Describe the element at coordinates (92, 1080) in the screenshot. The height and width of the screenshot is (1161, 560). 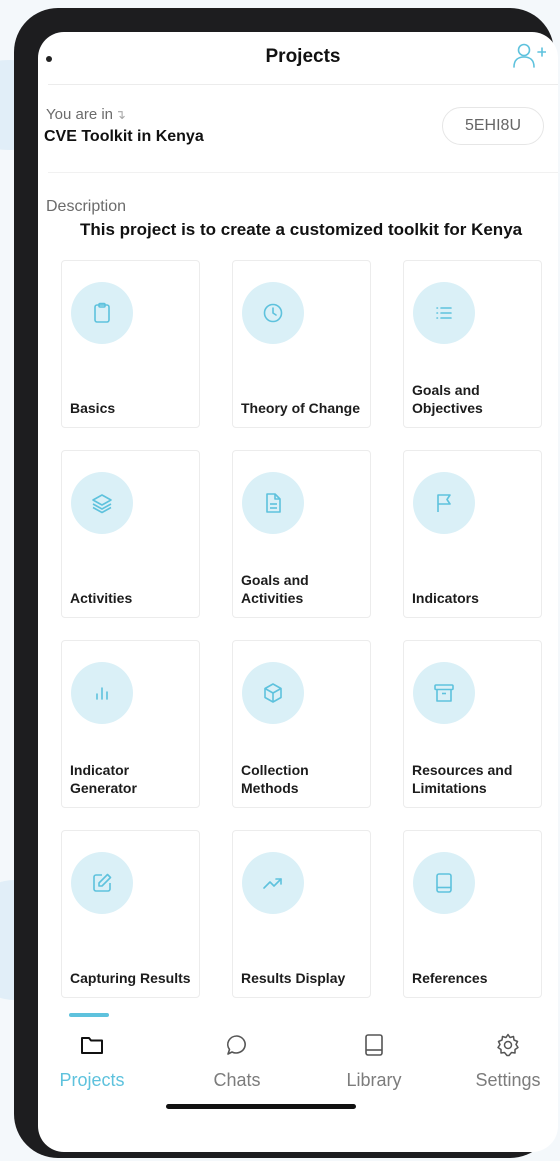
I see `nav-label: Projects` at that location.